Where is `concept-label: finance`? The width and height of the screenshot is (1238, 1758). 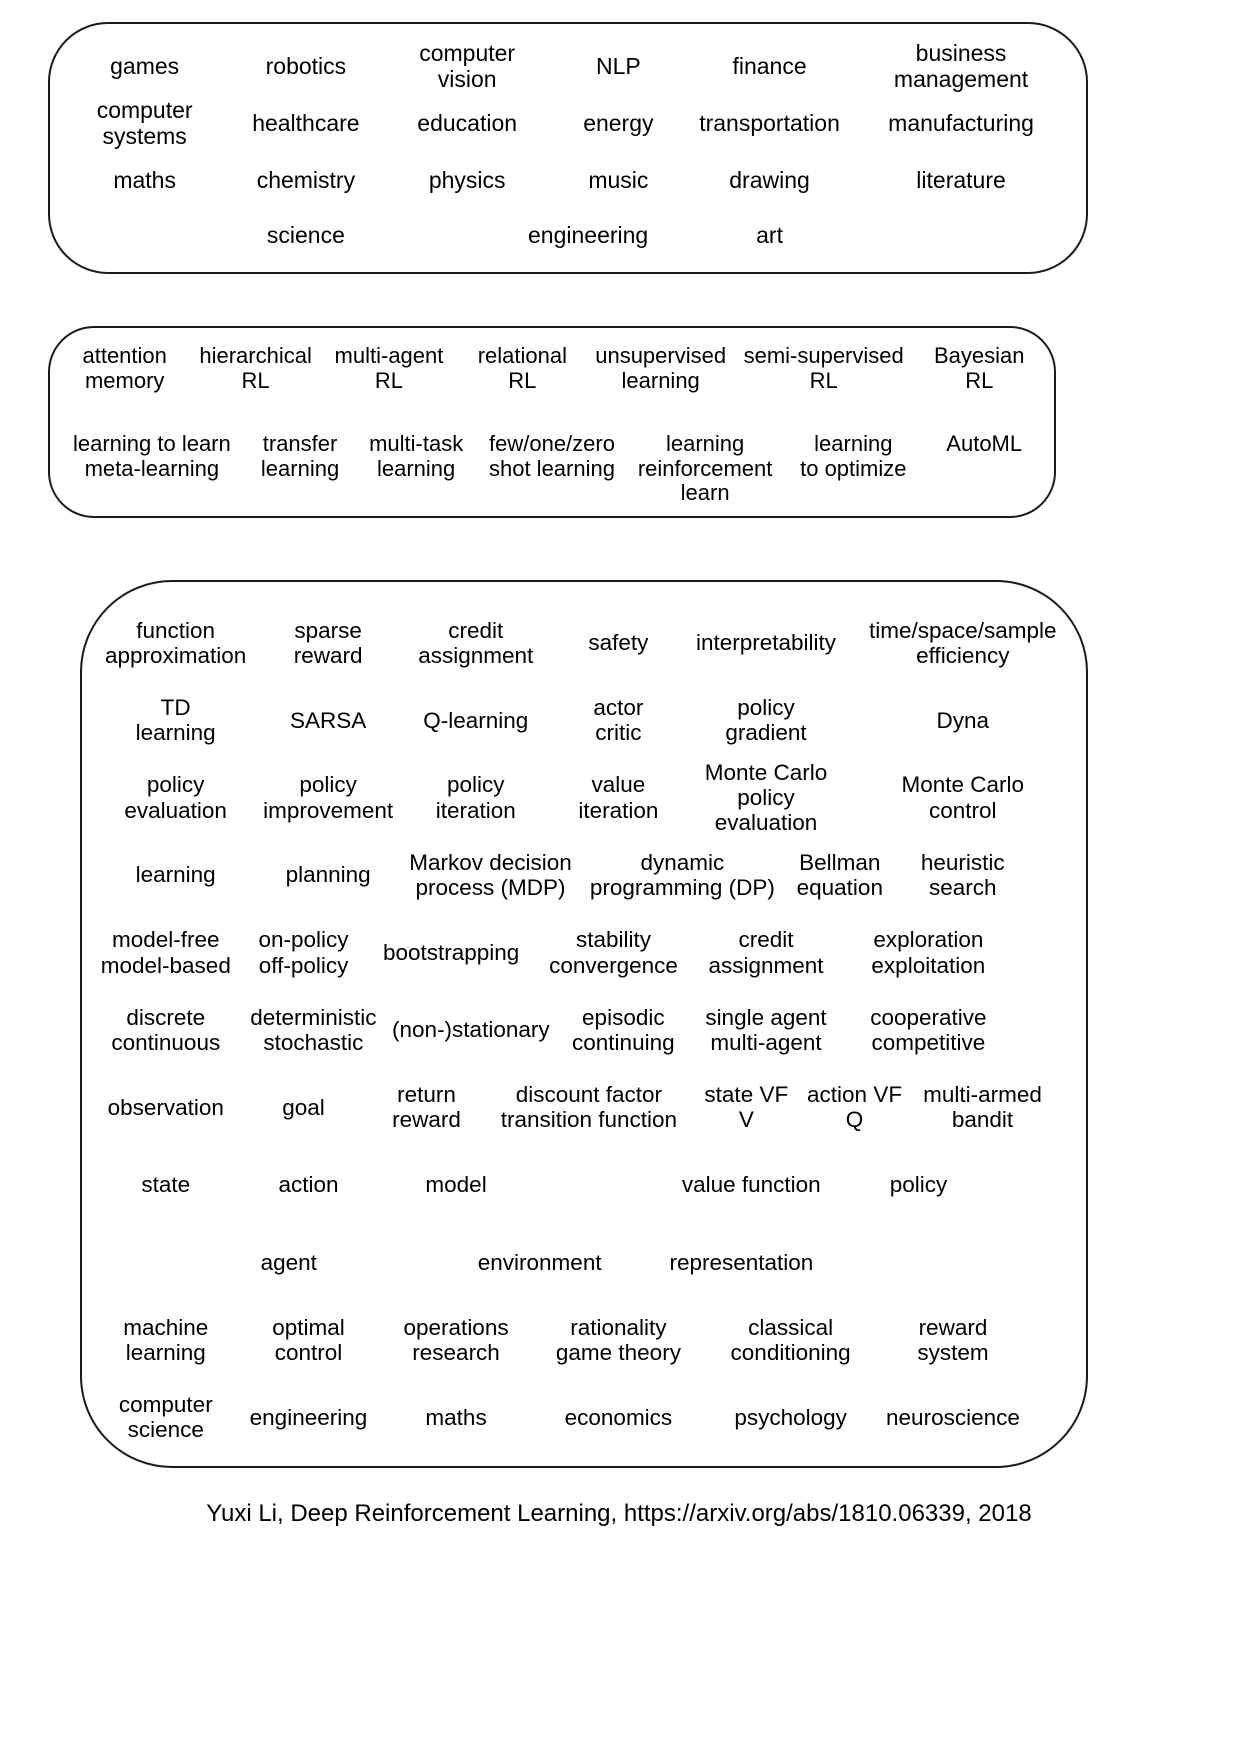 concept-label: finance is located at coordinates (769, 65).